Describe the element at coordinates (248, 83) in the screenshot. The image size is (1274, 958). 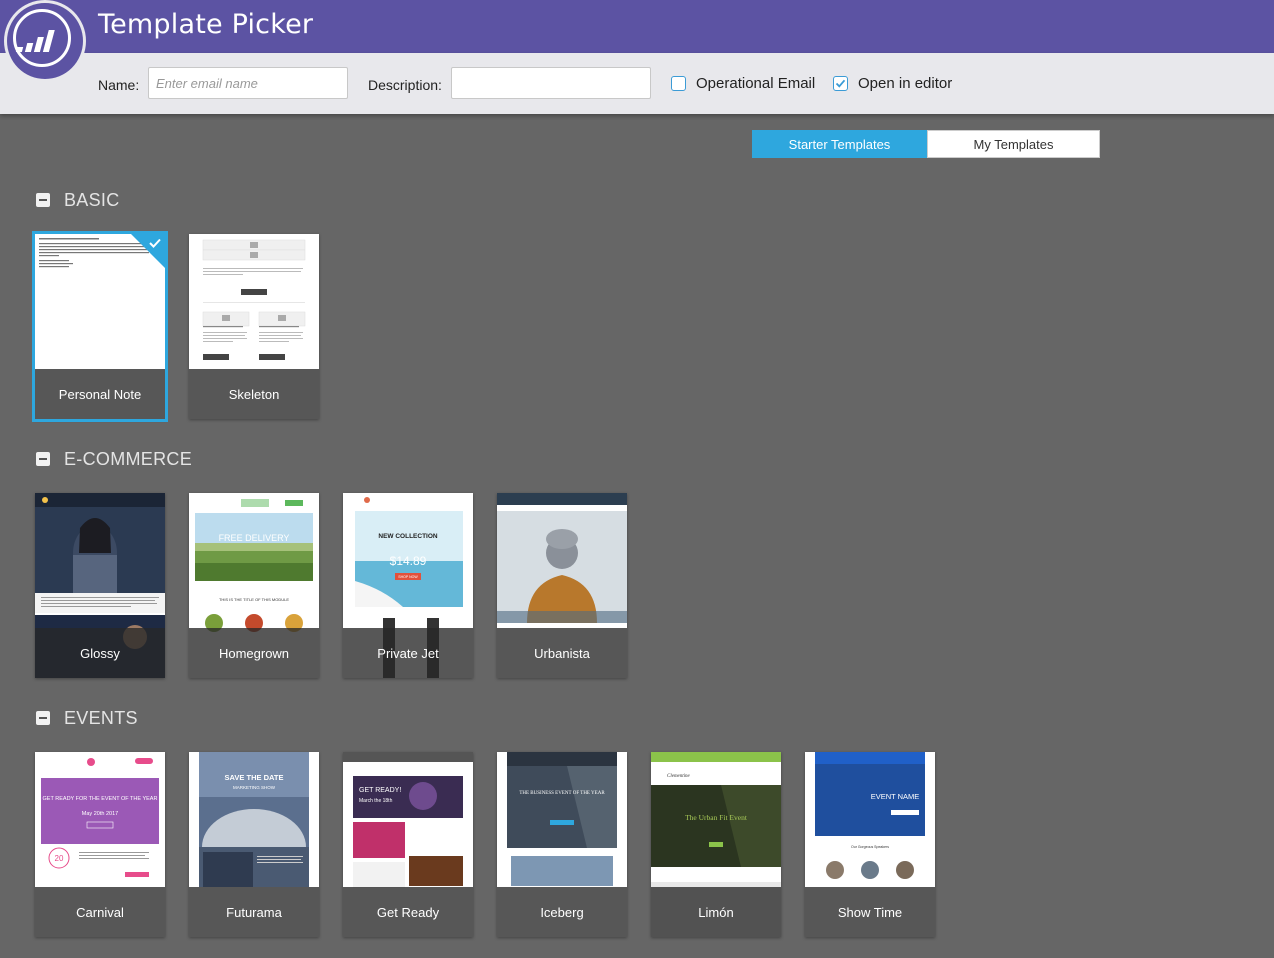
I see `email-name-input` at that location.